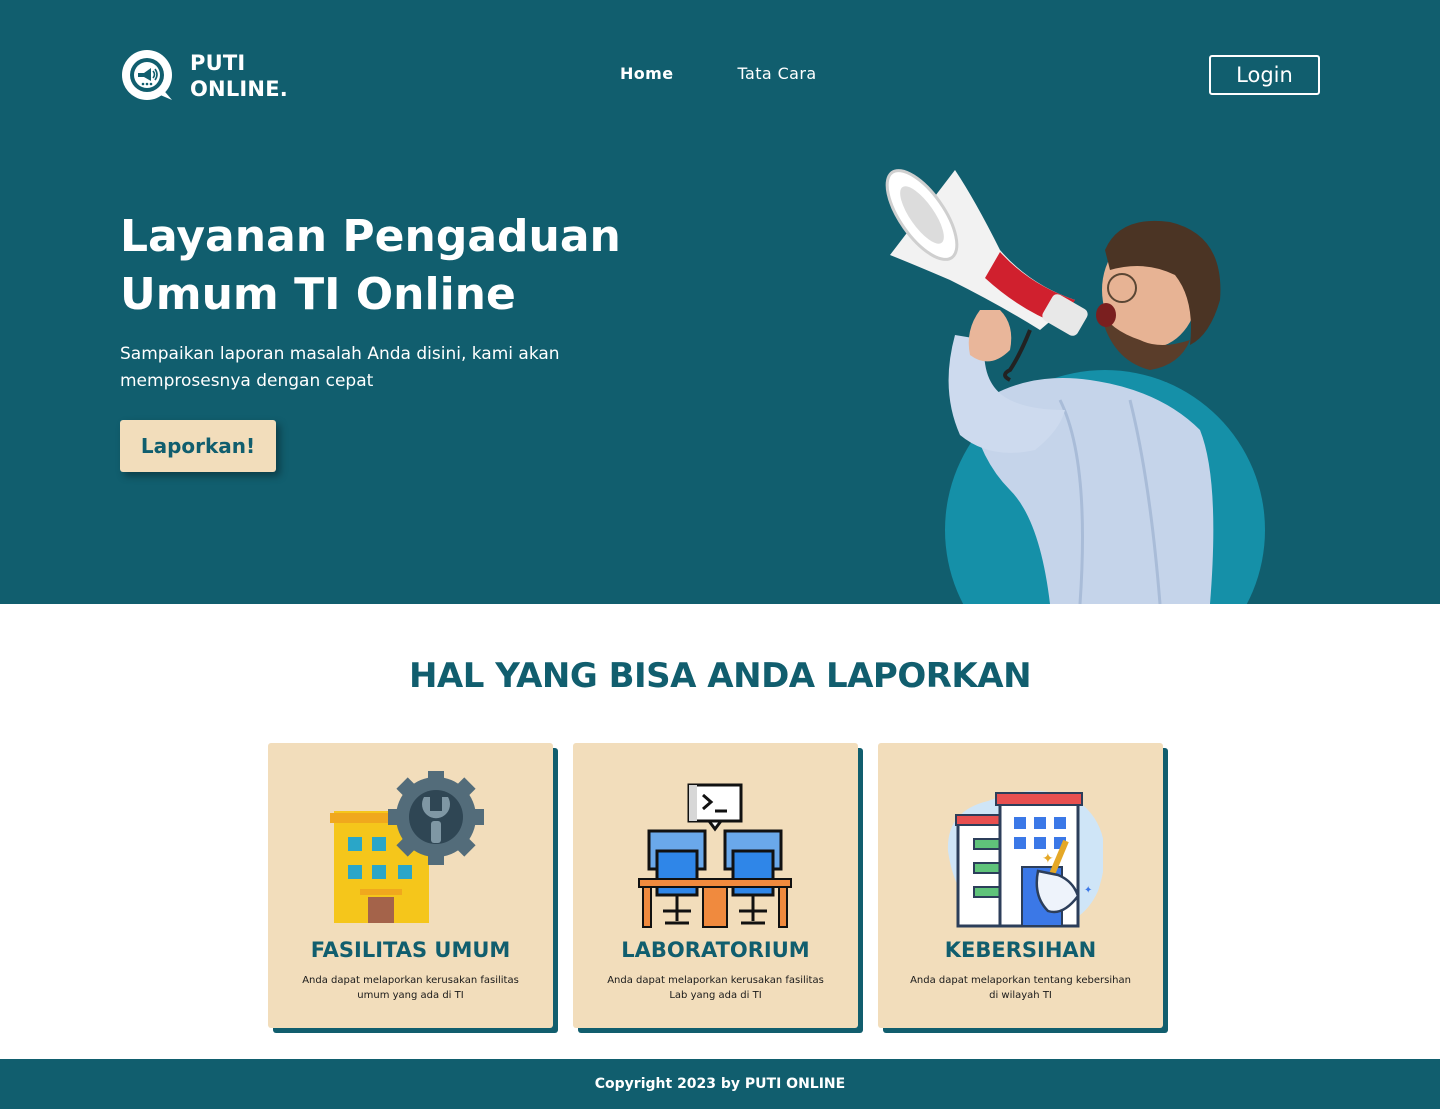 The image size is (1440, 1109). I want to click on computer-lab-icon, so click(715, 855).